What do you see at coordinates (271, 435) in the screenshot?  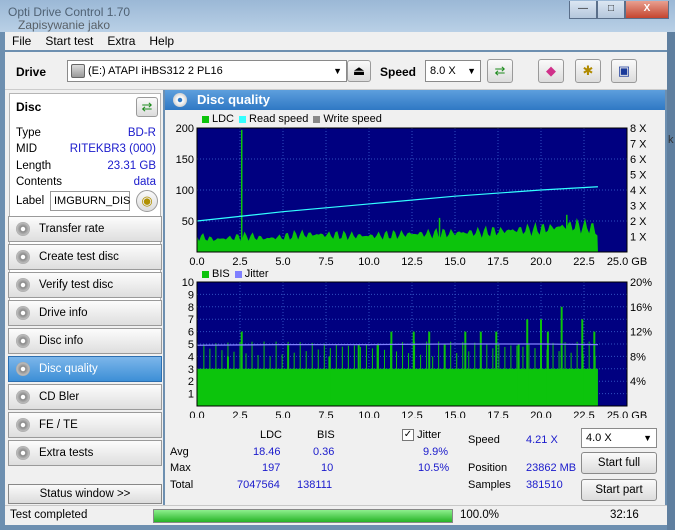 I see `stats-header-ldc: LDC` at bounding box center [271, 435].